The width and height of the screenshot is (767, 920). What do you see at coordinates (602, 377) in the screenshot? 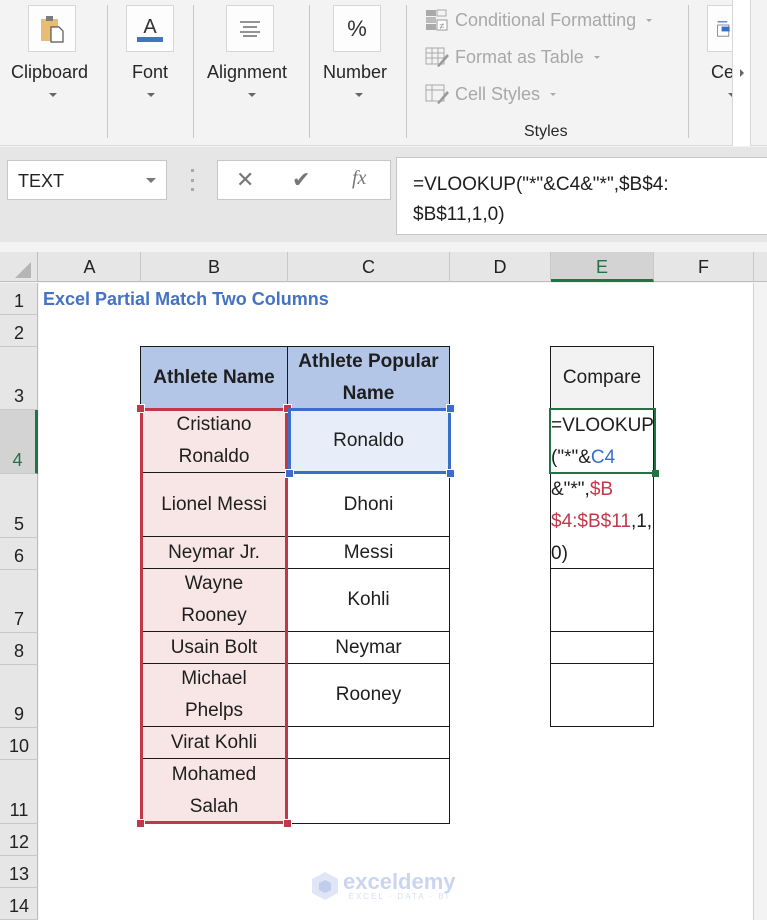
I see `header-compare: Compare` at bounding box center [602, 377].